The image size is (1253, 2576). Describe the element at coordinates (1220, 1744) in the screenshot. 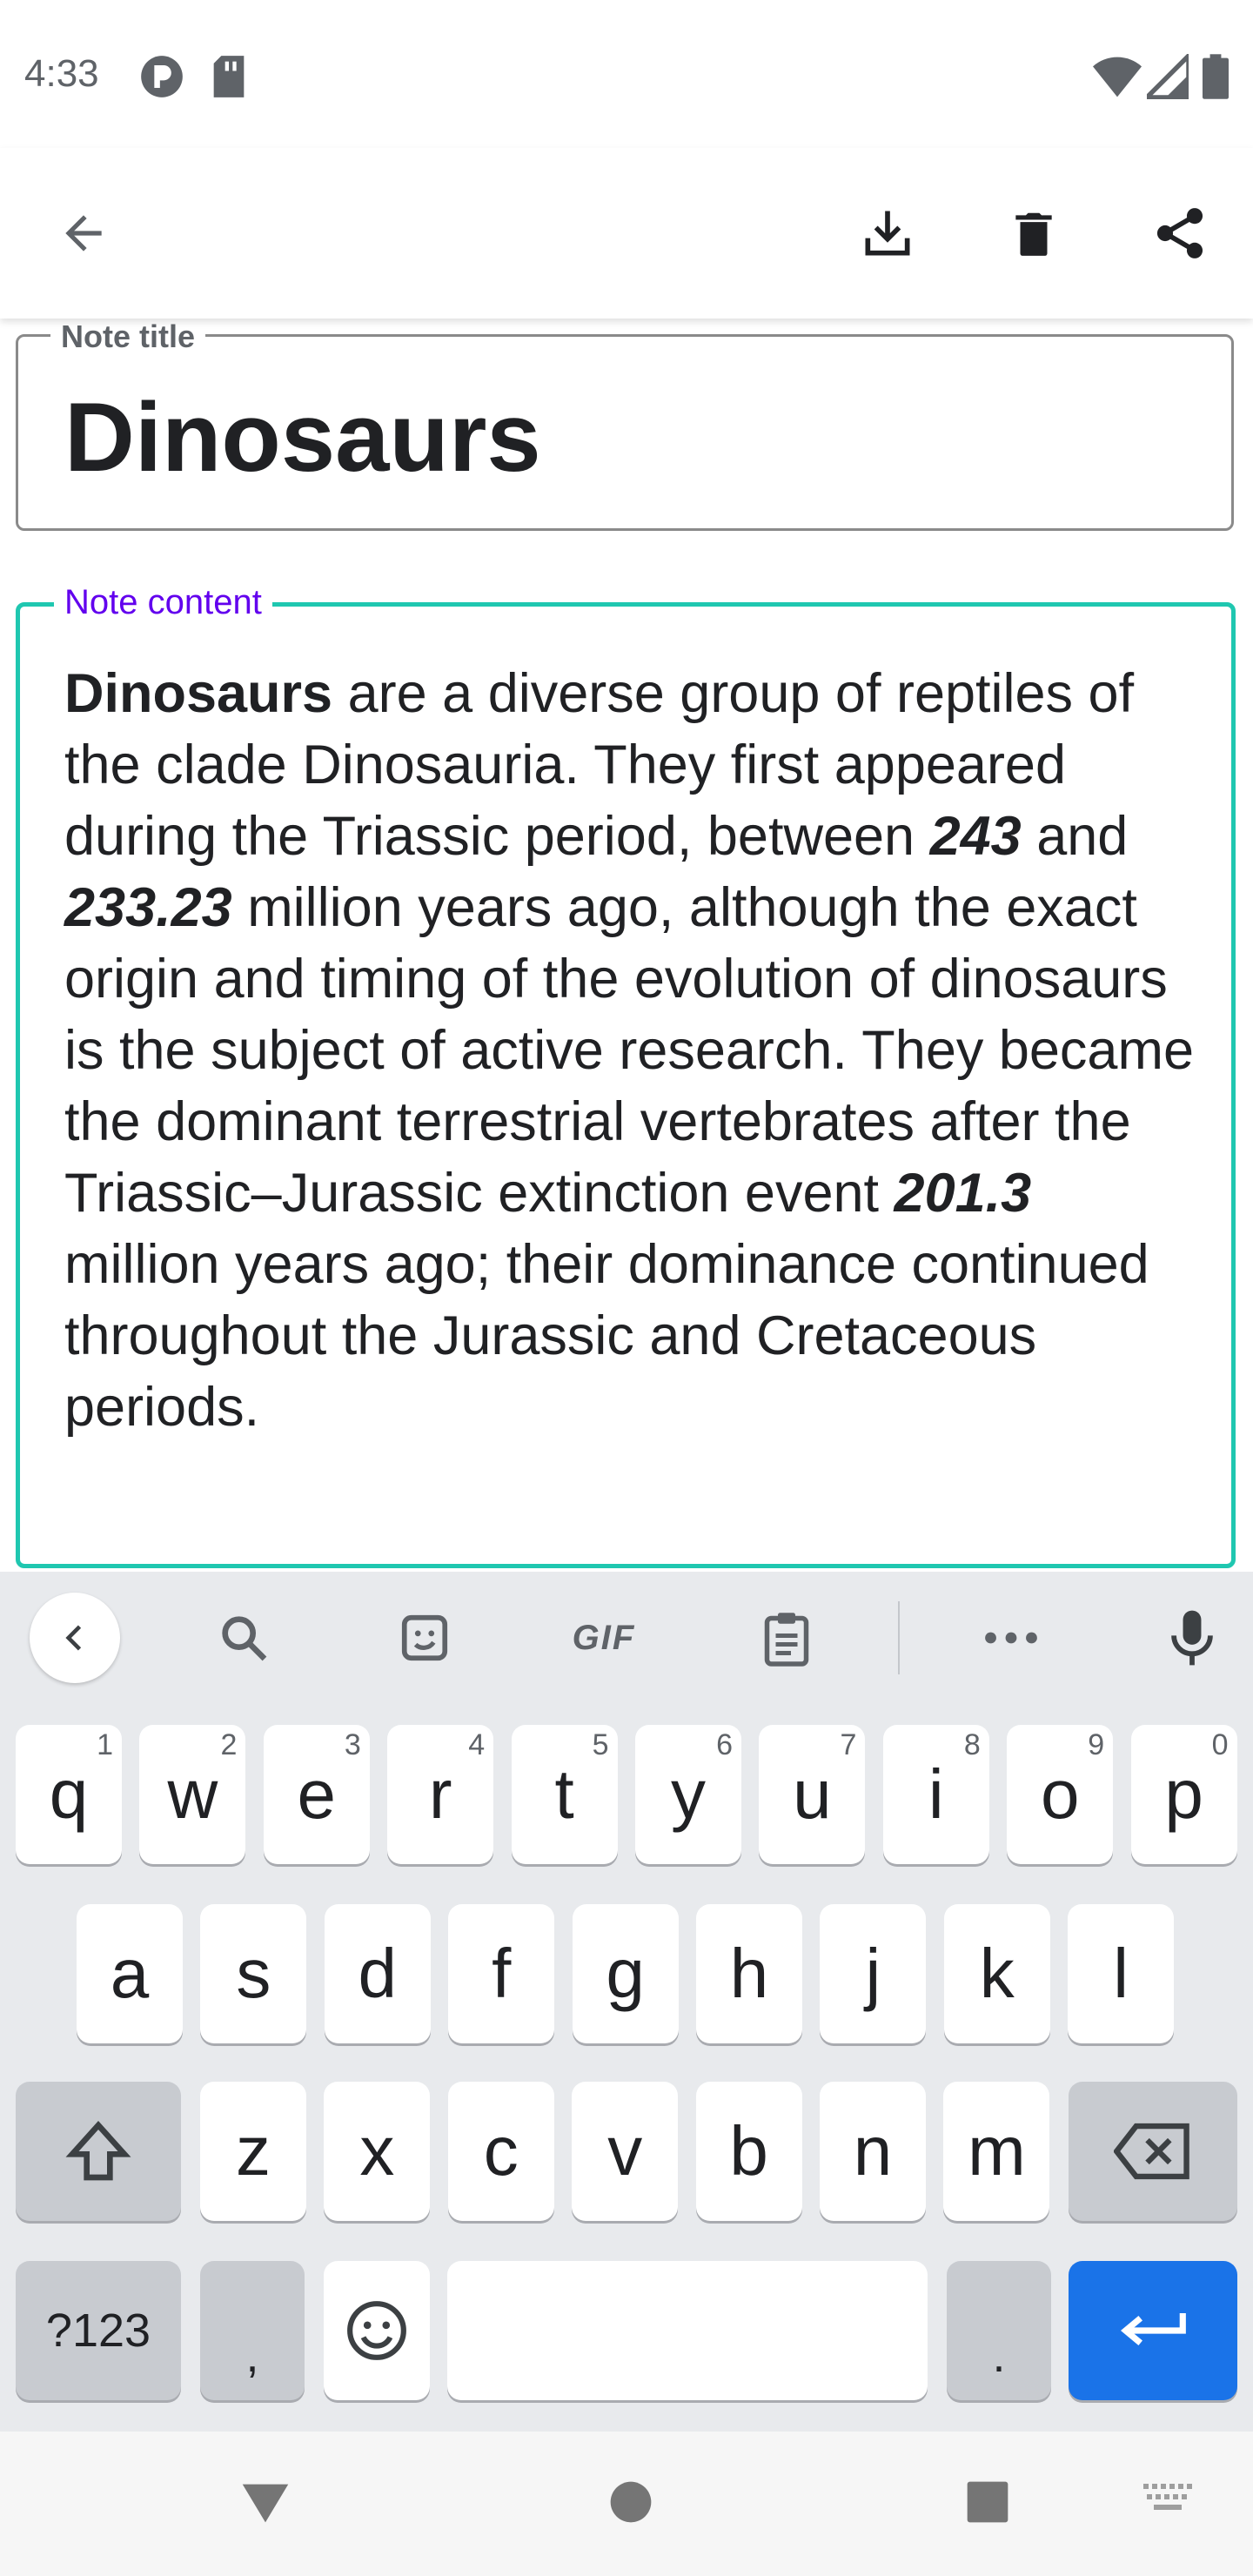

I see `key-hint: 0` at that location.